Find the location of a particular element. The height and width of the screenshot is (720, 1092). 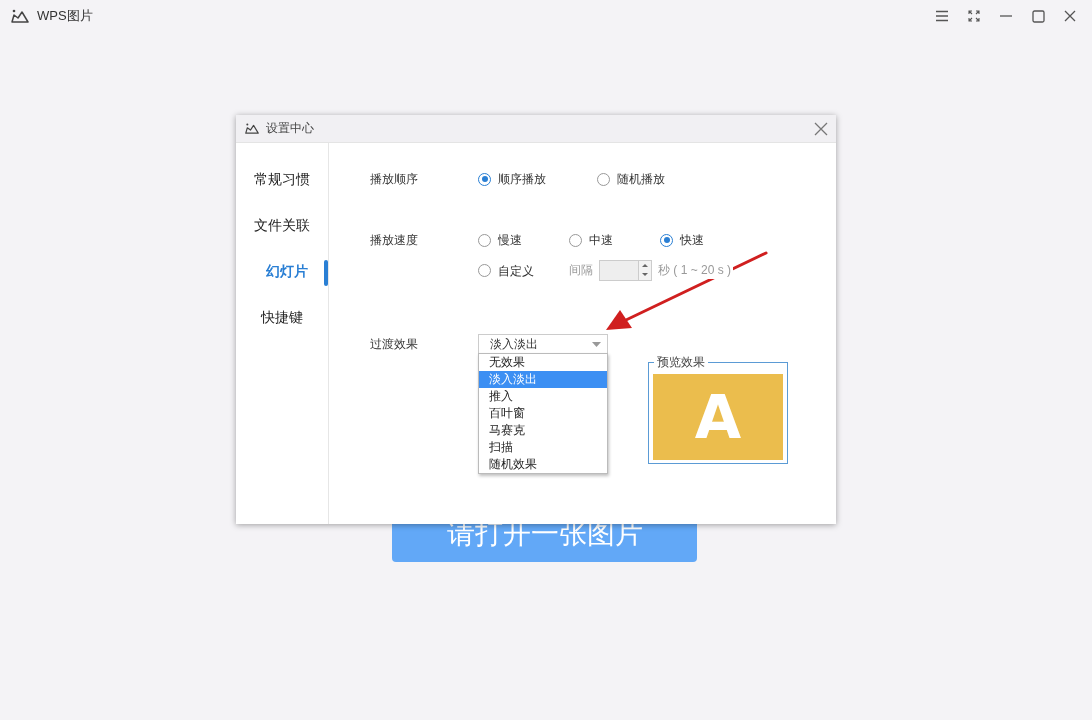

menu-icon is located at coordinates (942, 16).